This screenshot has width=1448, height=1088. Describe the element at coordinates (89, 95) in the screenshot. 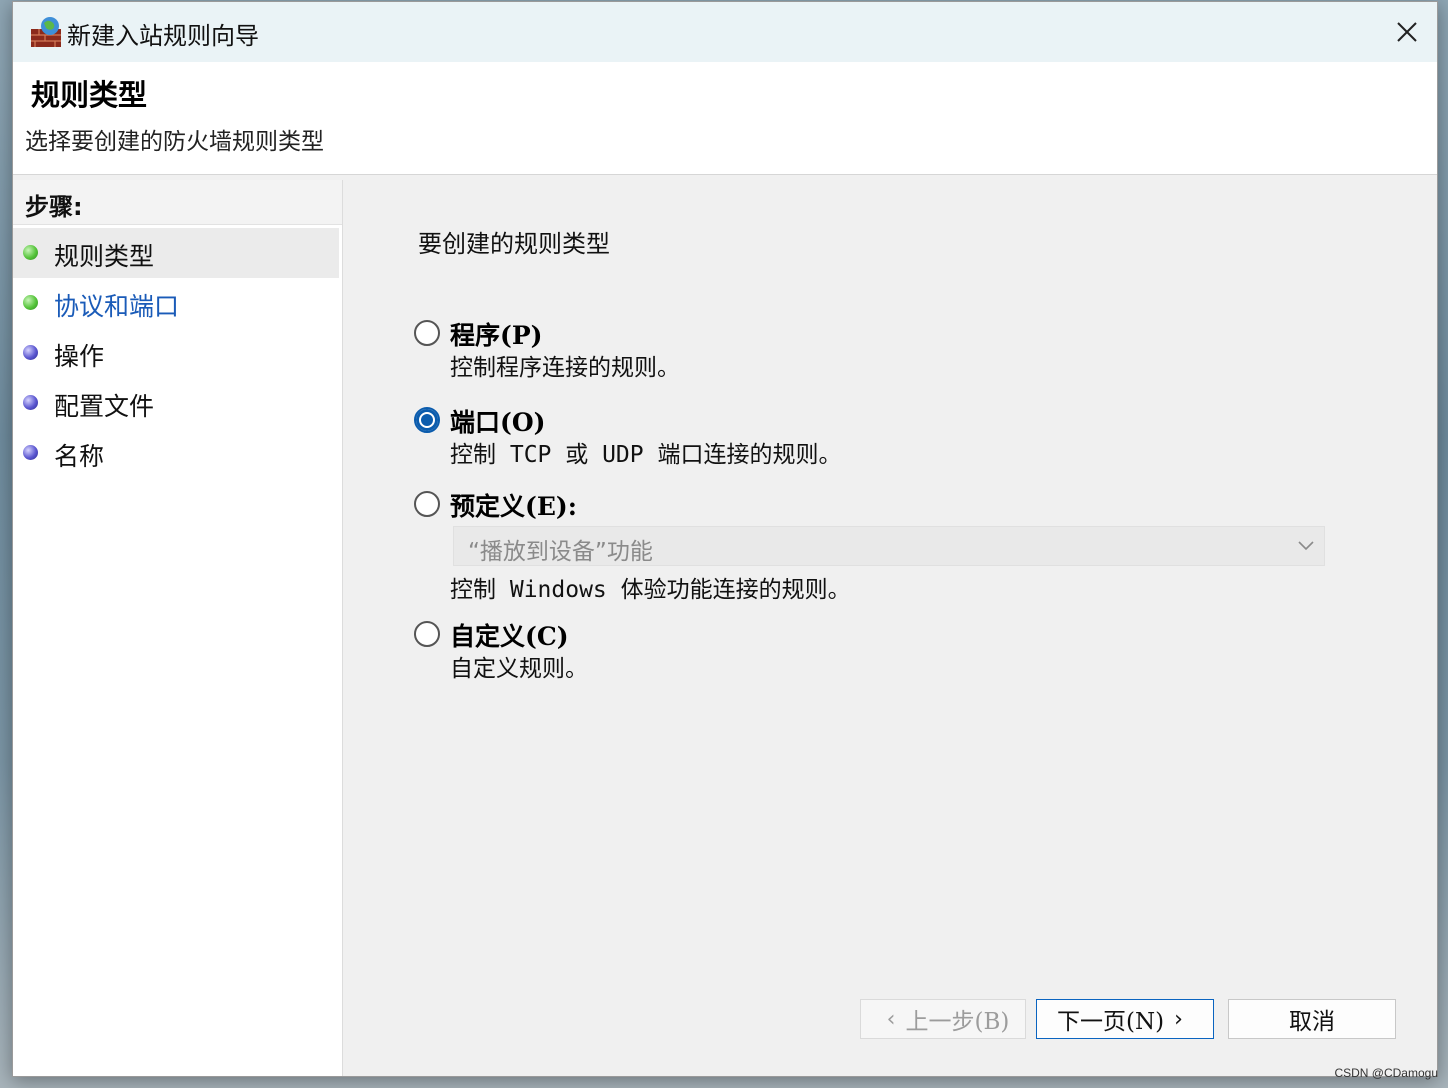

I see `page-title: 规则类型` at that location.